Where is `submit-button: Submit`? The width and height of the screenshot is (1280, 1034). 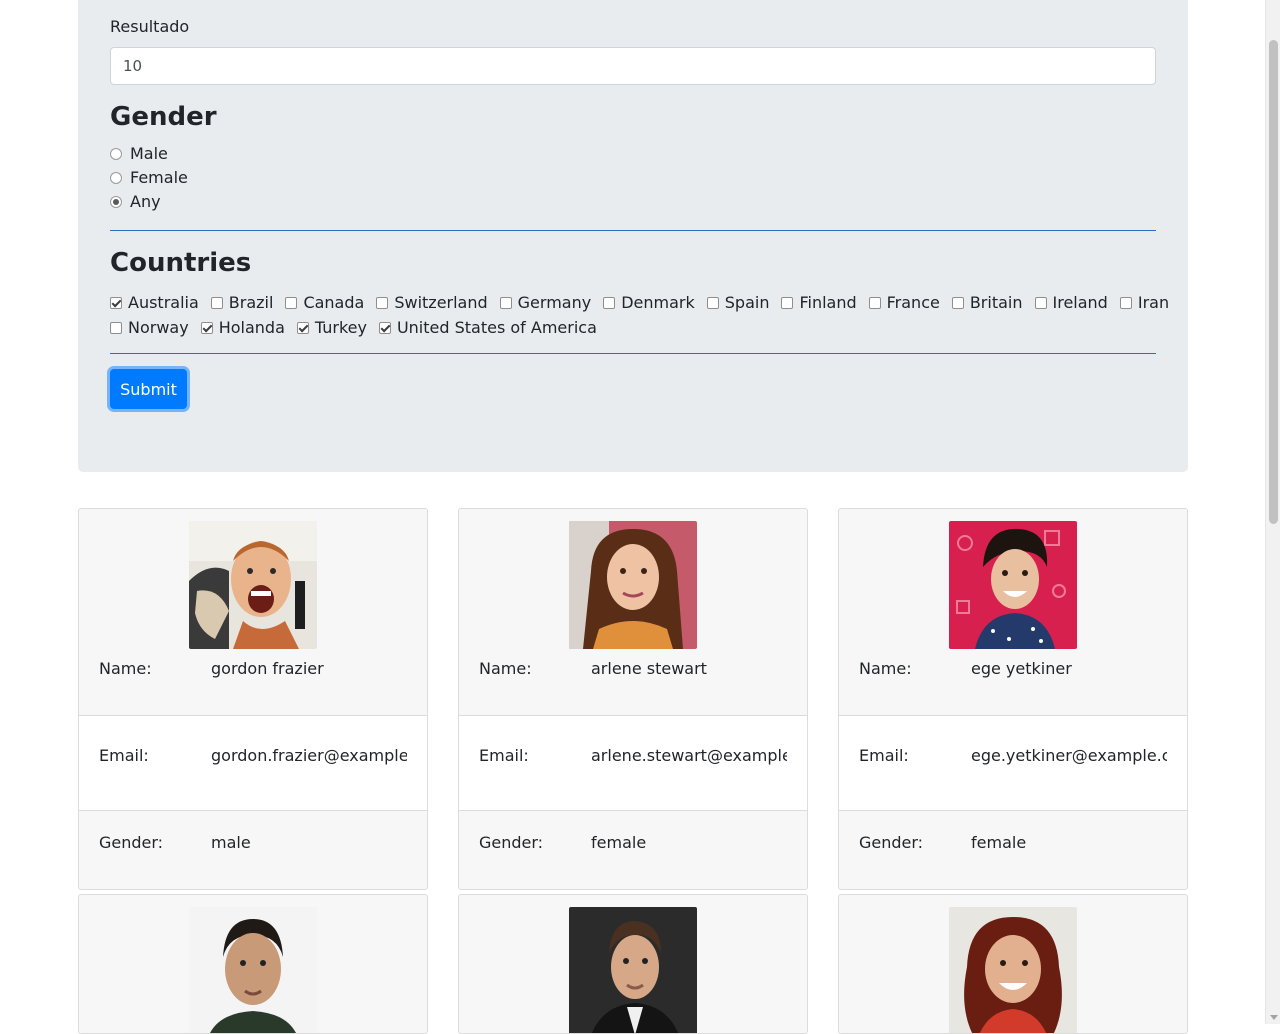
submit-button: Submit is located at coordinates (148, 389).